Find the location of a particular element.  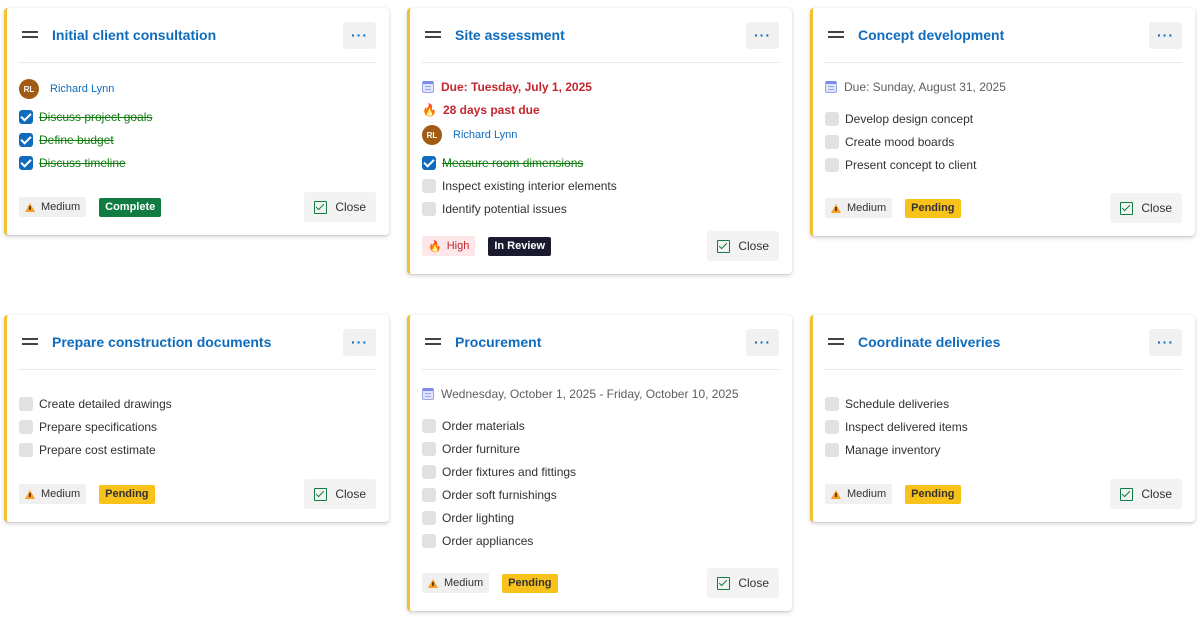

checklist-item: Order lighting is located at coordinates (600, 517).